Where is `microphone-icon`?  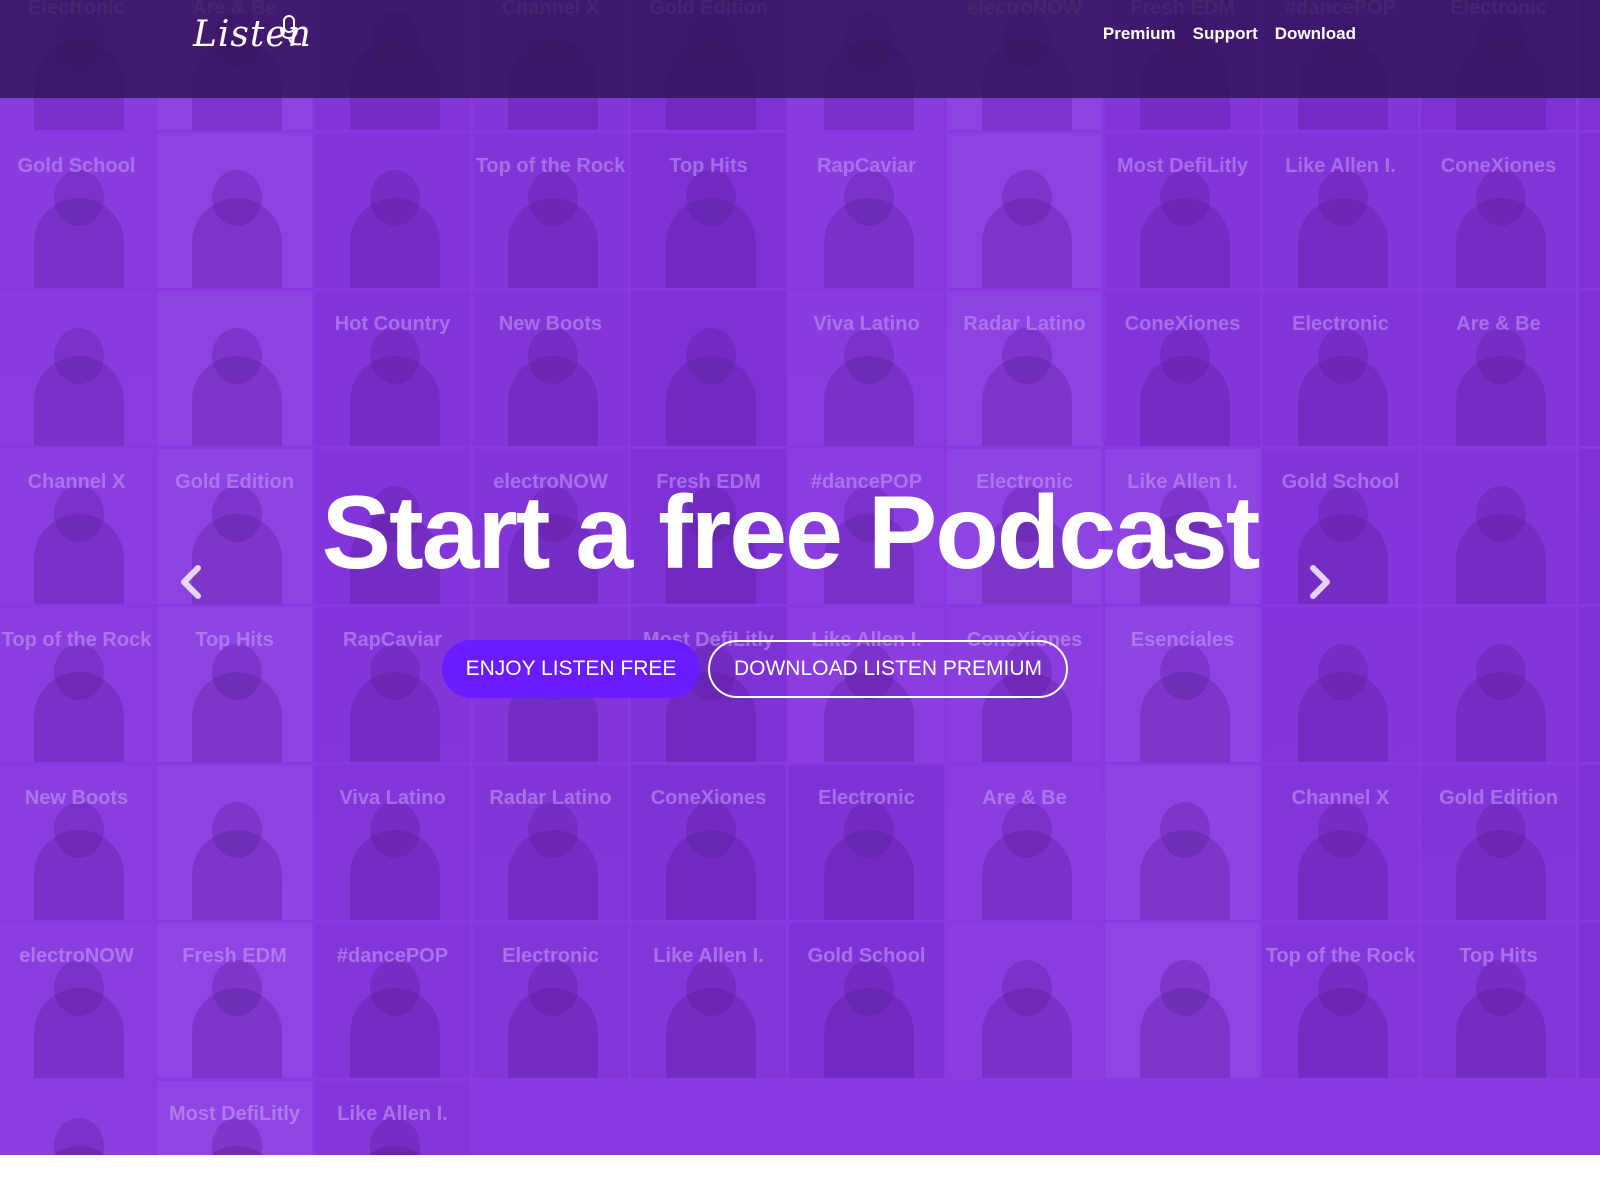
microphone-icon is located at coordinates (291, 32).